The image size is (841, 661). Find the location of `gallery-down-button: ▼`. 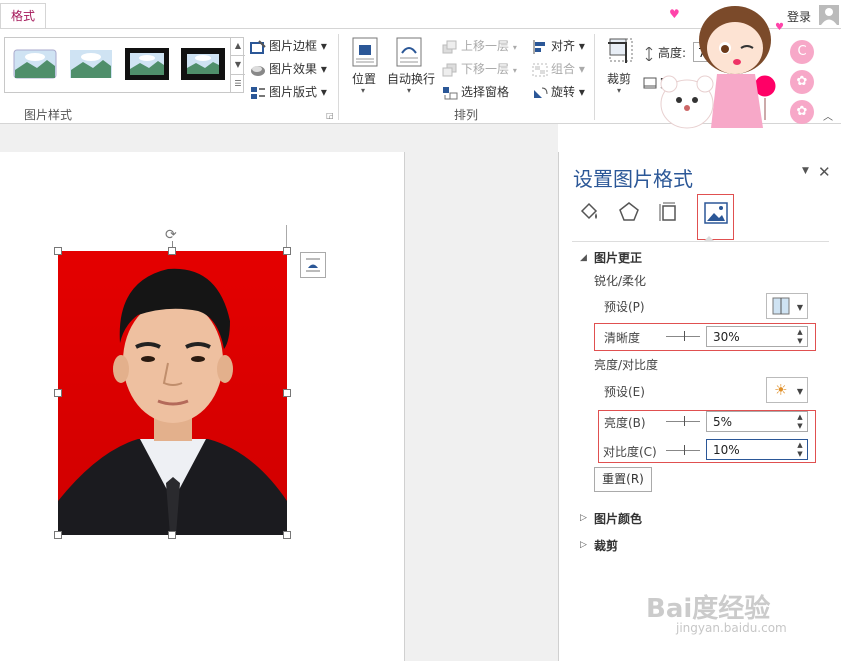

gallery-down-button: ▼ is located at coordinates (238, 65).